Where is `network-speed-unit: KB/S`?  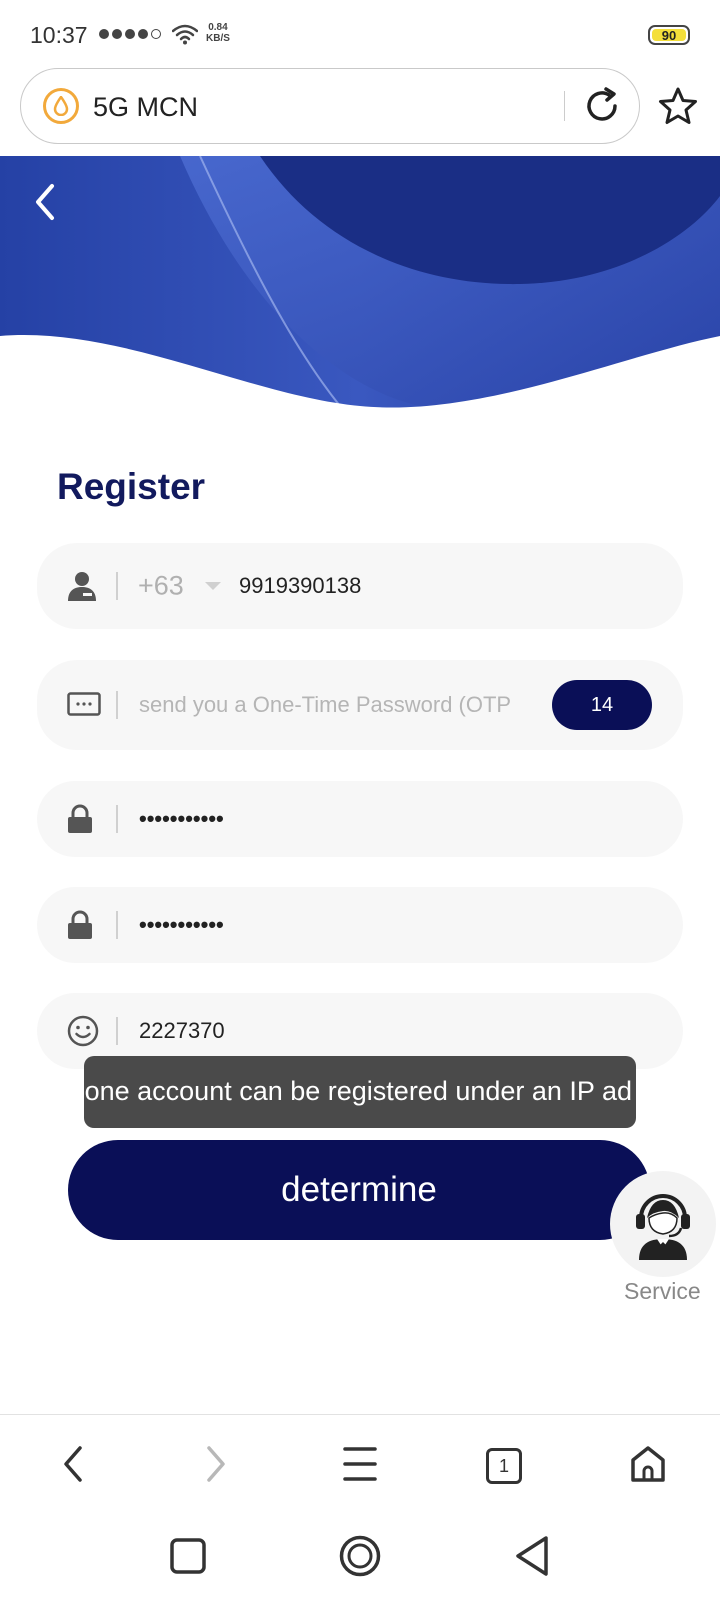 network-speed-unit: KB/S is located at coordinates (218, 38).